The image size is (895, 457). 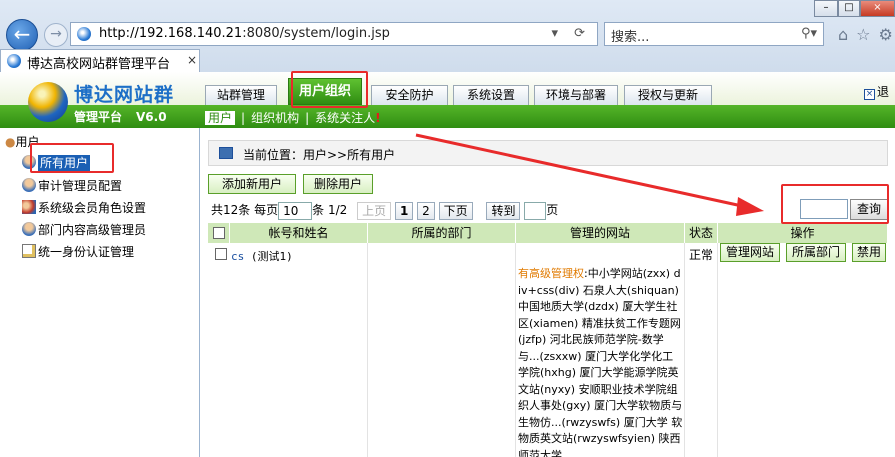 What do you see at coordinates (869, 252) in the screenshot?
I see `disable-button: 禁用` at bounding box center [869, 252].